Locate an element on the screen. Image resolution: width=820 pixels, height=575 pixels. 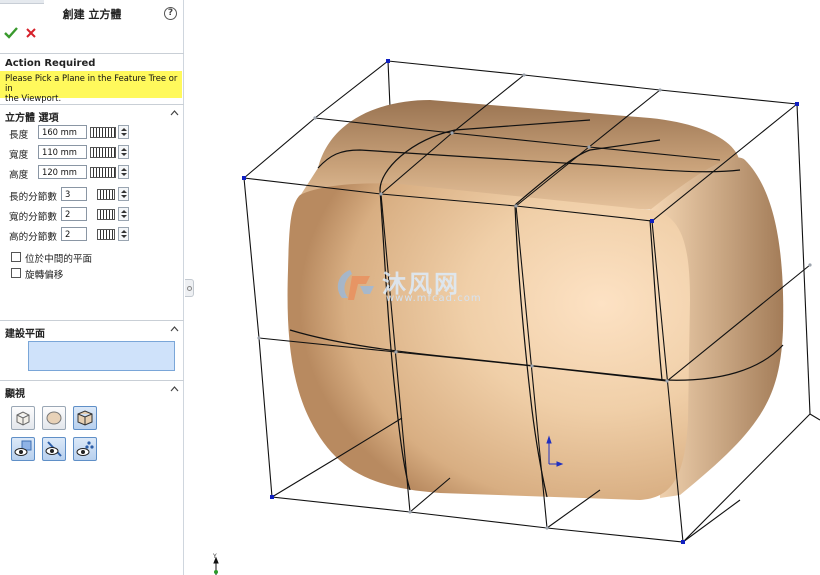
width-segments-label: 寬的分節數 is located at coordinates (33, 217).